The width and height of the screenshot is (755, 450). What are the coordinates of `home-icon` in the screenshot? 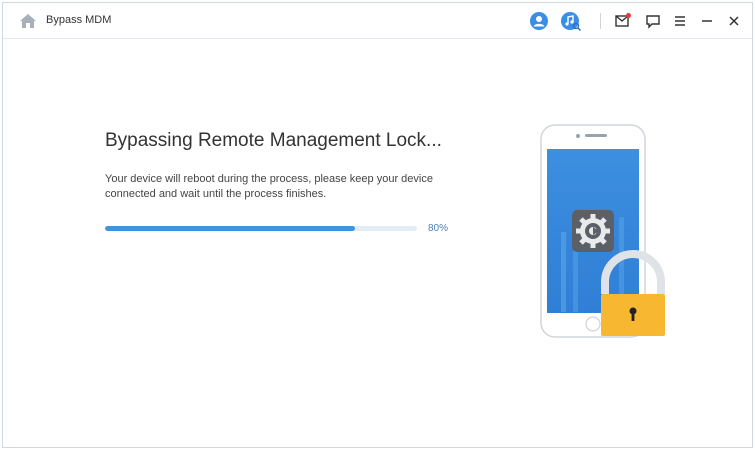 It's located at (28, 21).